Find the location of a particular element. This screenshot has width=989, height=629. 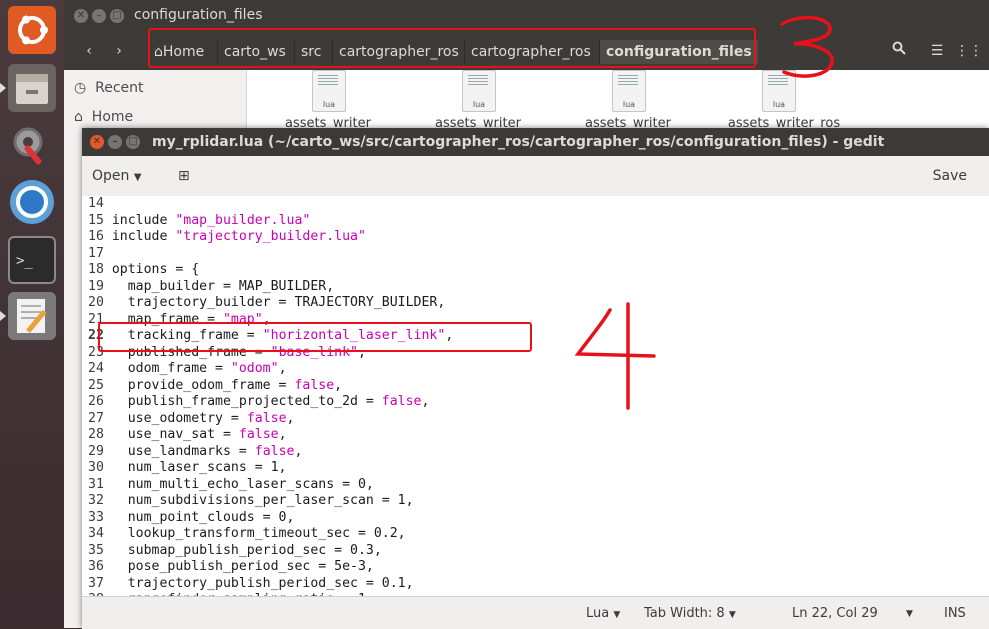

code-line: 24 odom_frame = "odom", is located at coordinates (187, 369).